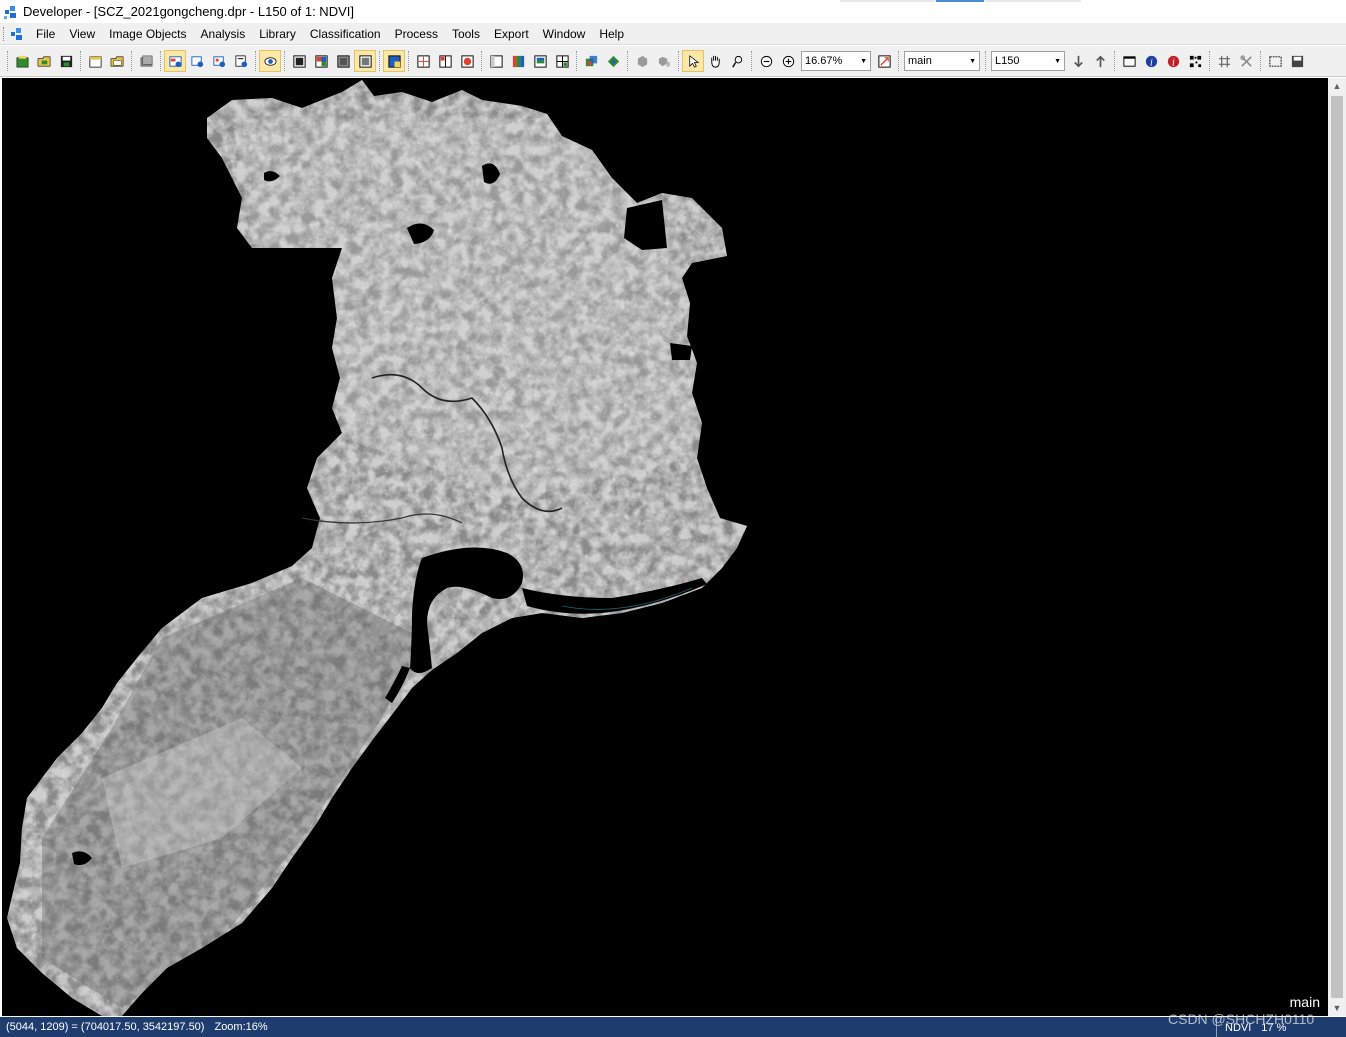  I want to click on pan-hand-icon, so click(715, 61).